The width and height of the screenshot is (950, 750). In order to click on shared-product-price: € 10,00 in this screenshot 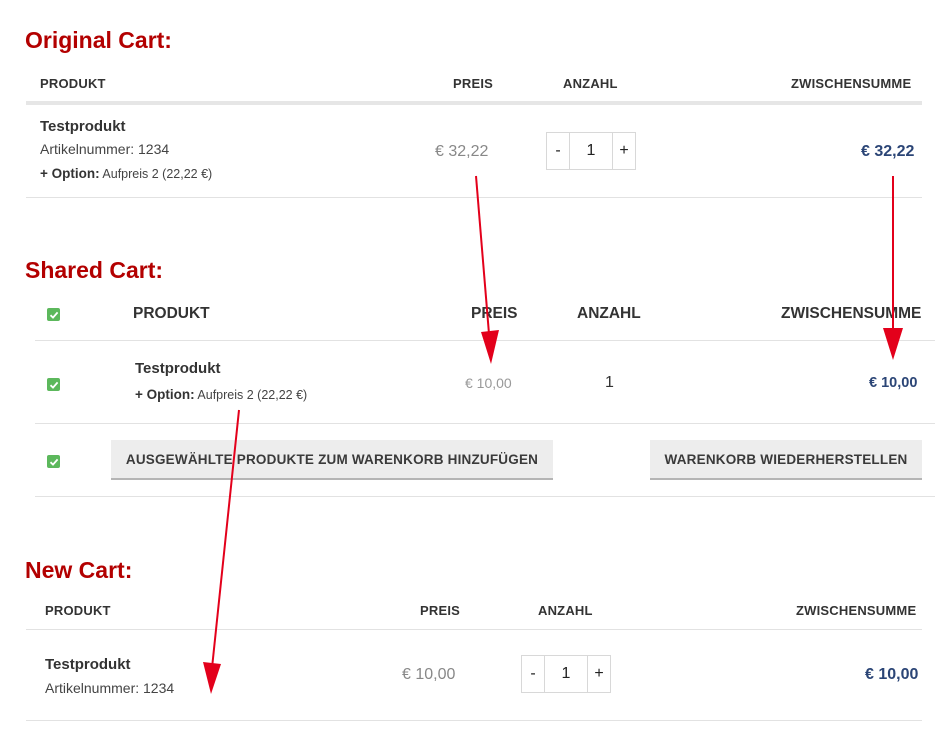, I will do `click(488, 383)`.